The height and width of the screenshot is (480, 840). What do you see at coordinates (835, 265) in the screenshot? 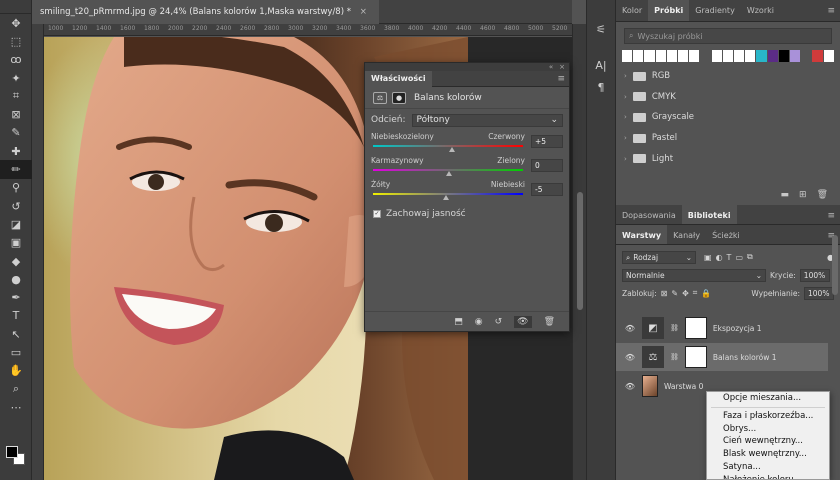
I see `layers-scrollbar` at bounding box center [835, 265].